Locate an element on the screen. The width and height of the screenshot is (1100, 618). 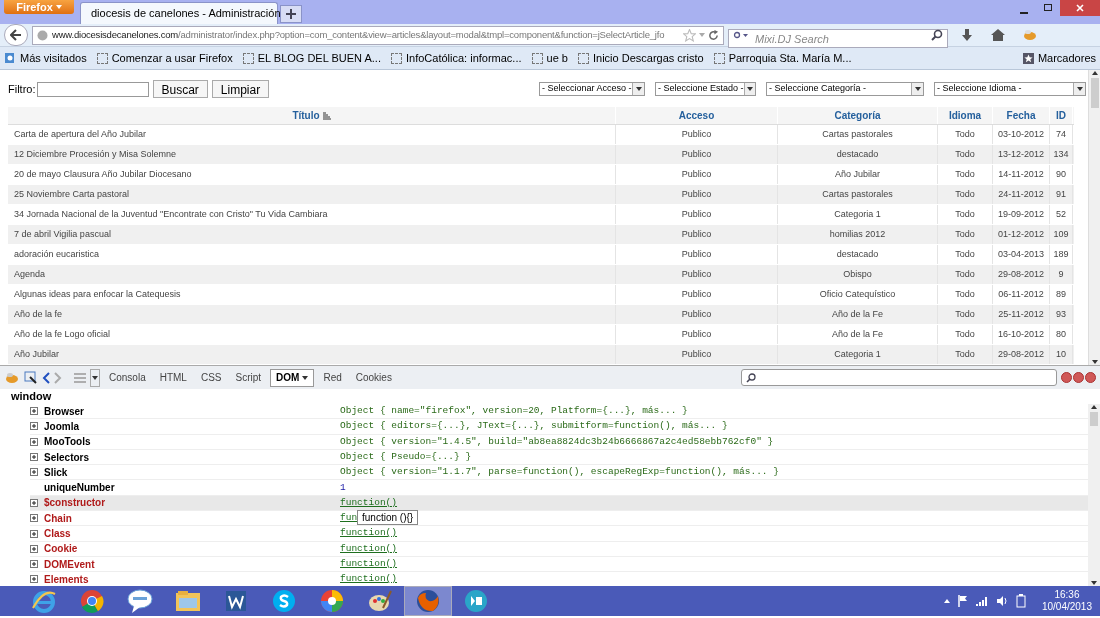
dom-search-field is located at coordinates (899, 377).